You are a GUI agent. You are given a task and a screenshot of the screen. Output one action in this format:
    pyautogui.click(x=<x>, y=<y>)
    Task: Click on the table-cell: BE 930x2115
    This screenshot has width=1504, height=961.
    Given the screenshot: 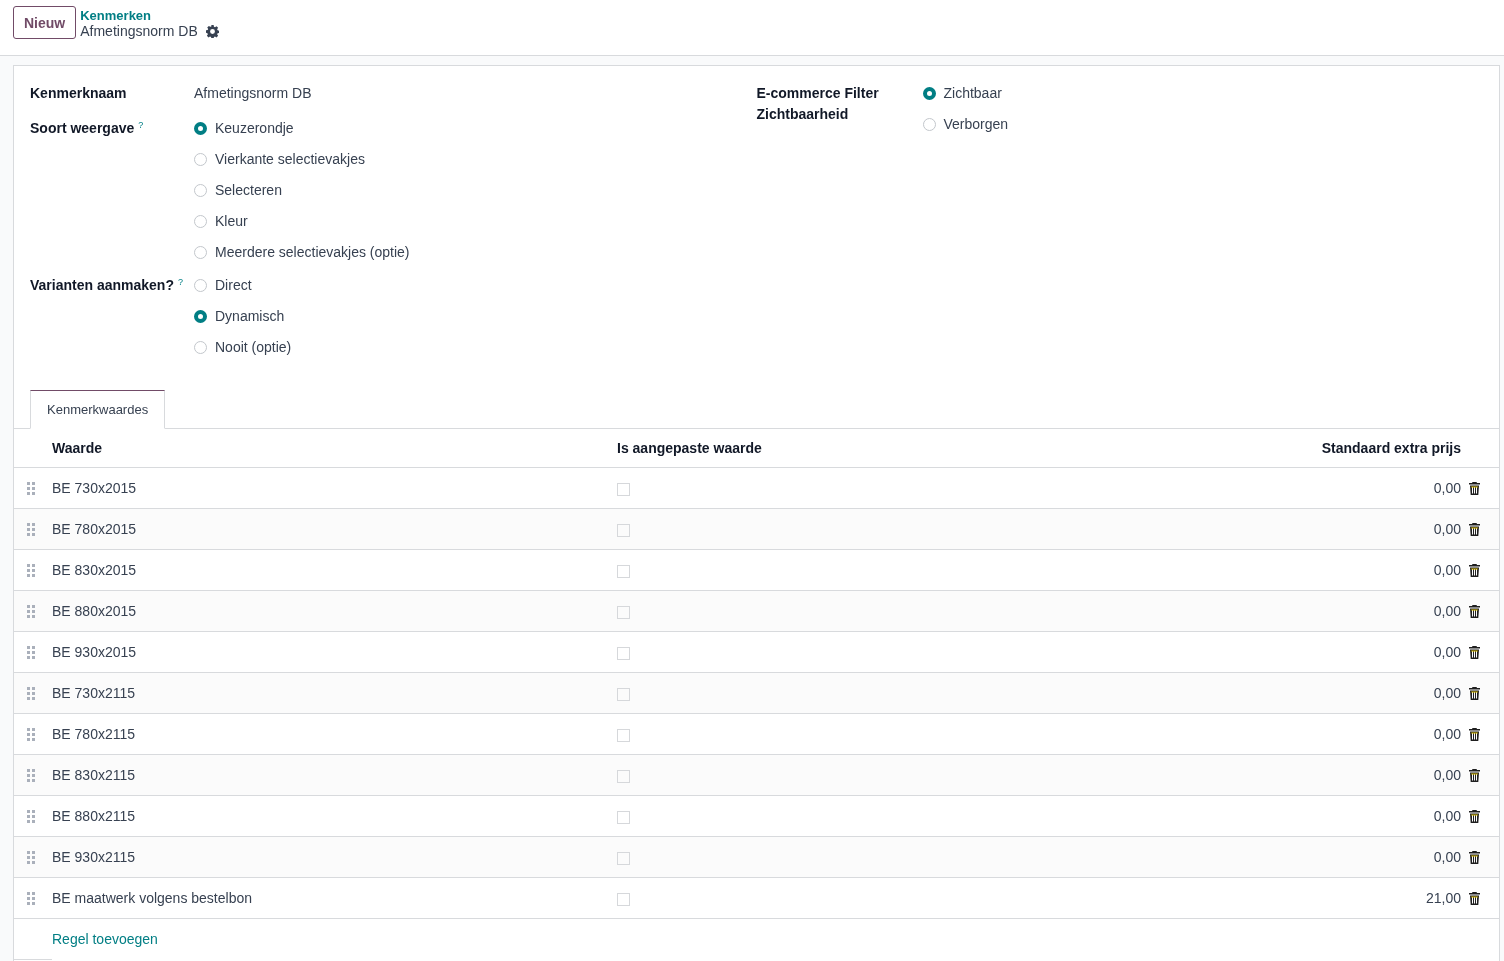 What is the action you would take?
    pyautogui.click(x=94, y=857)
    